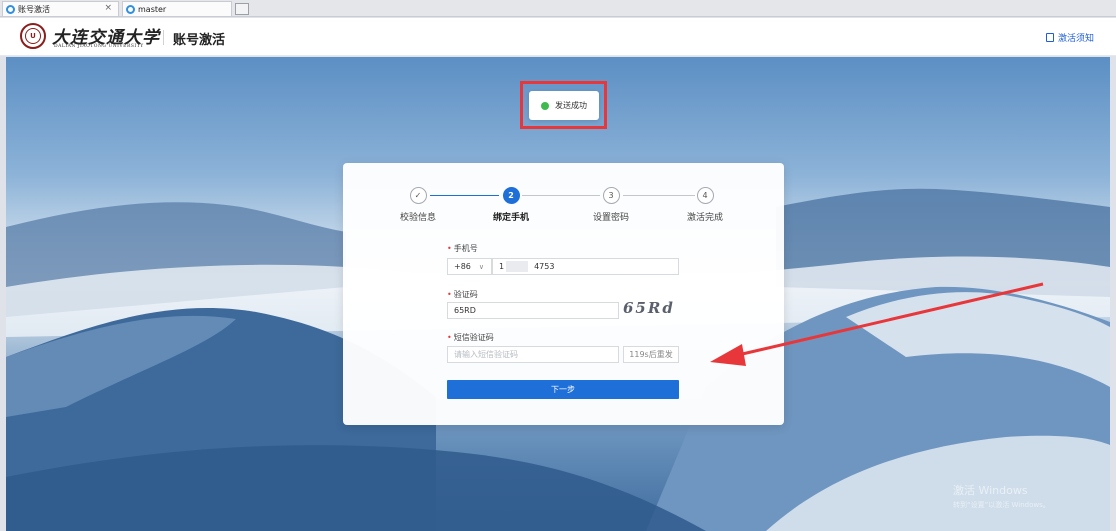  I want to click on browser-tab: master, so click(177, 8).